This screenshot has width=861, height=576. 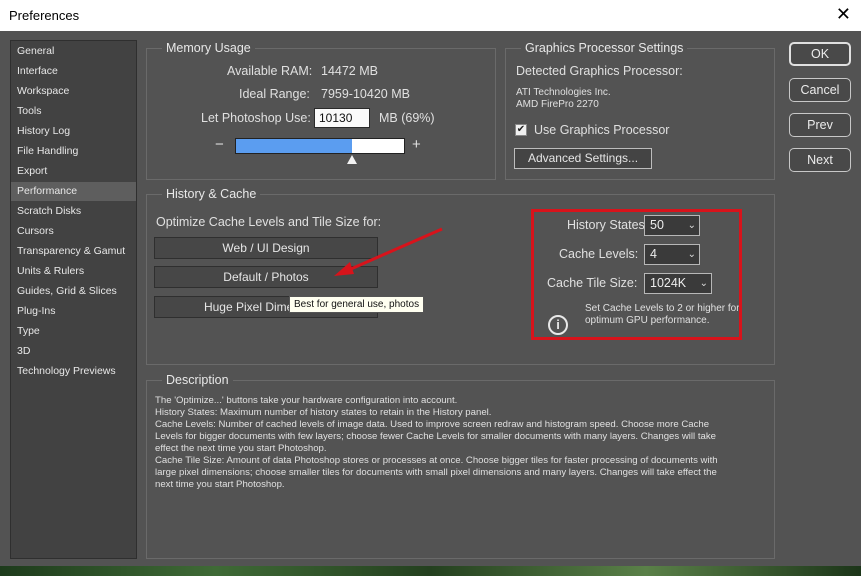 I want to click on detected-gpu-label: Detected Graphics Processor:, so click(x=599, y=71).